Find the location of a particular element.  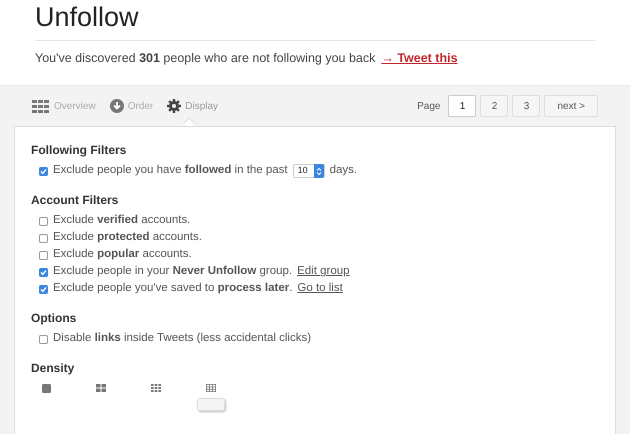

option-label: Exclude people you've saved to process later. is located at coordinates (172, 288).